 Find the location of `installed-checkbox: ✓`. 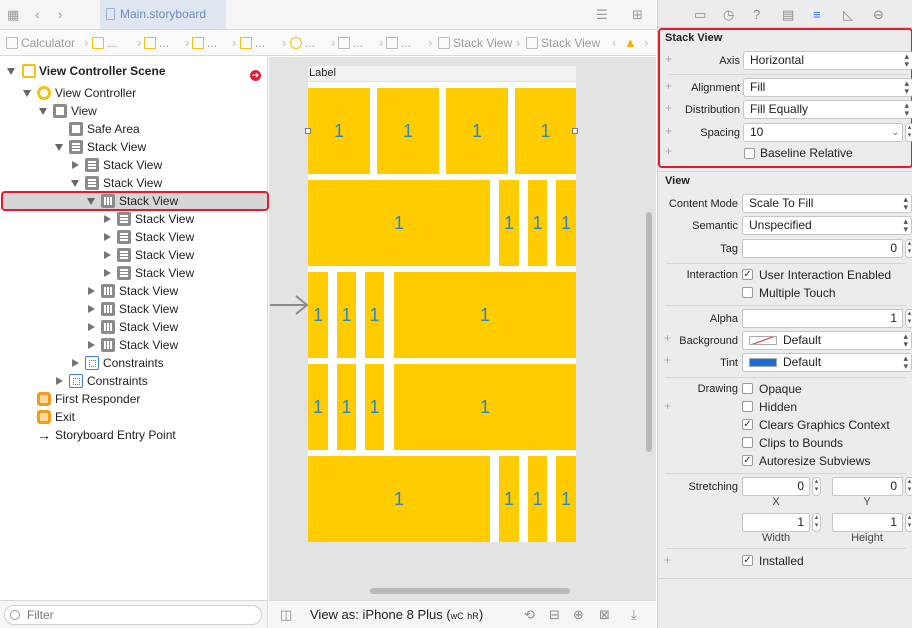

installed-checkbox: ✓ is located at coordinates (747, 560).